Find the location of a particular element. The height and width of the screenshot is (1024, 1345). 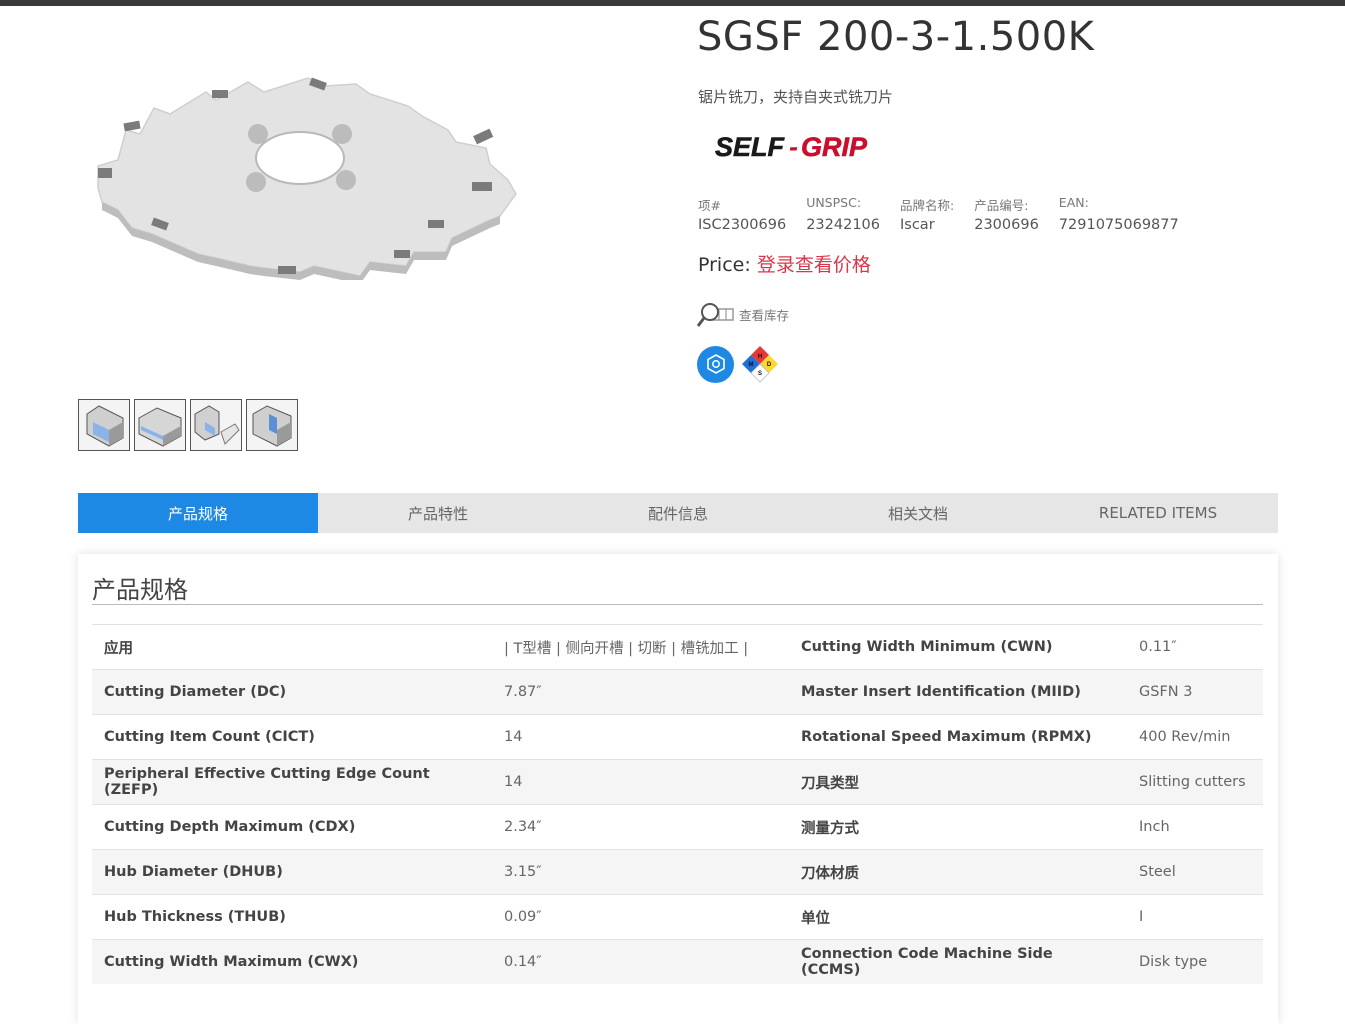

spec-key: 刀体材质 is located at coordinates (958, 872).